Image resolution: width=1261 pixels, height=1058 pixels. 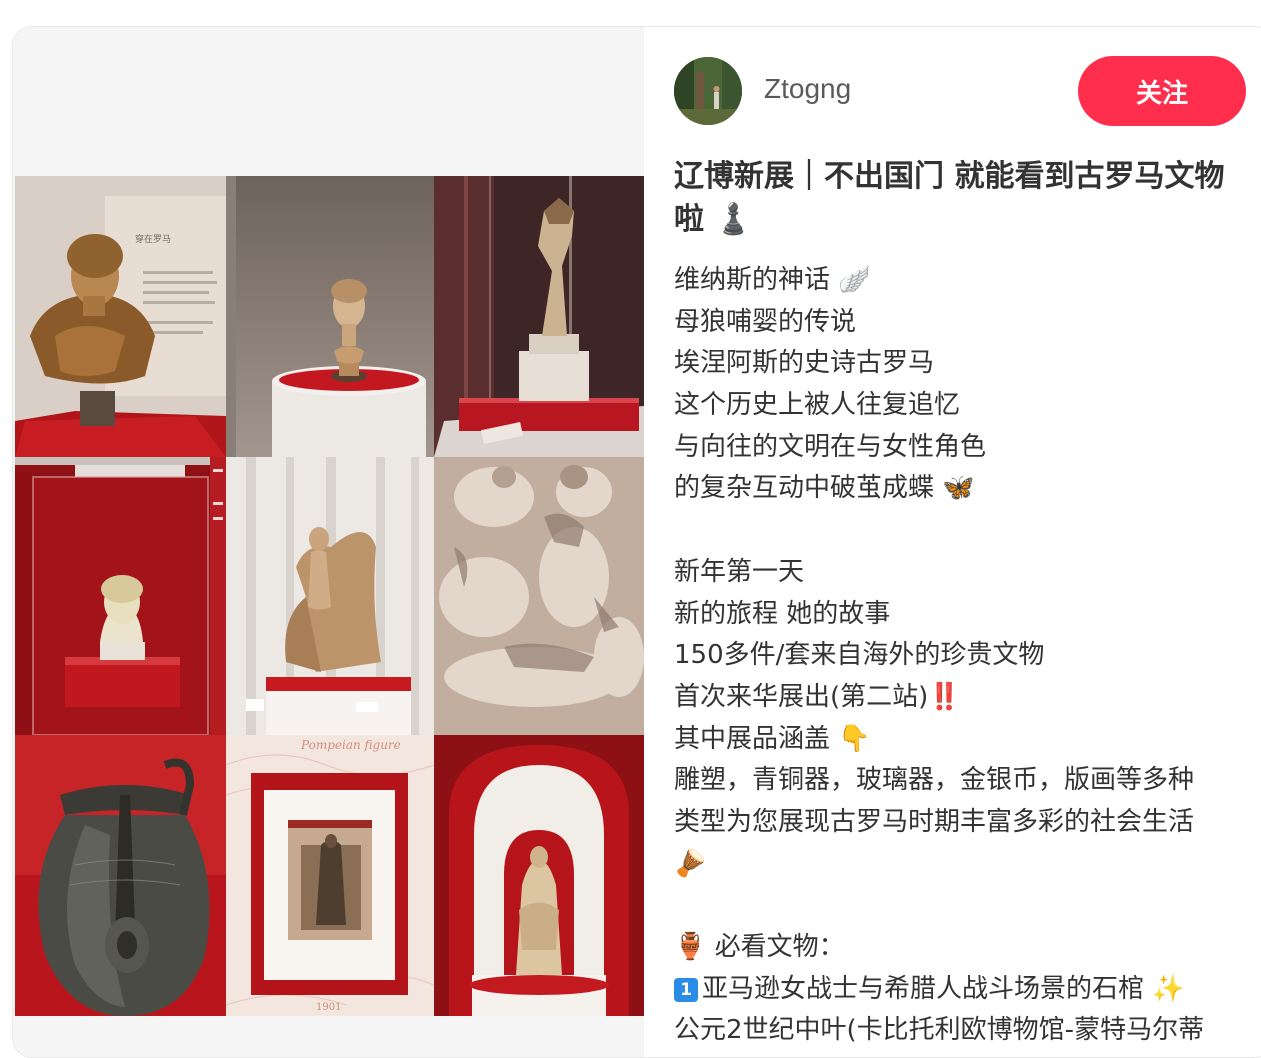 What do you see at coordinates (943, 988) in the screenshot?
I see `body-line-text: 亚马逊女战士与希腊人战斗场景的石棺 ✨` at bounding box center [943, 988].